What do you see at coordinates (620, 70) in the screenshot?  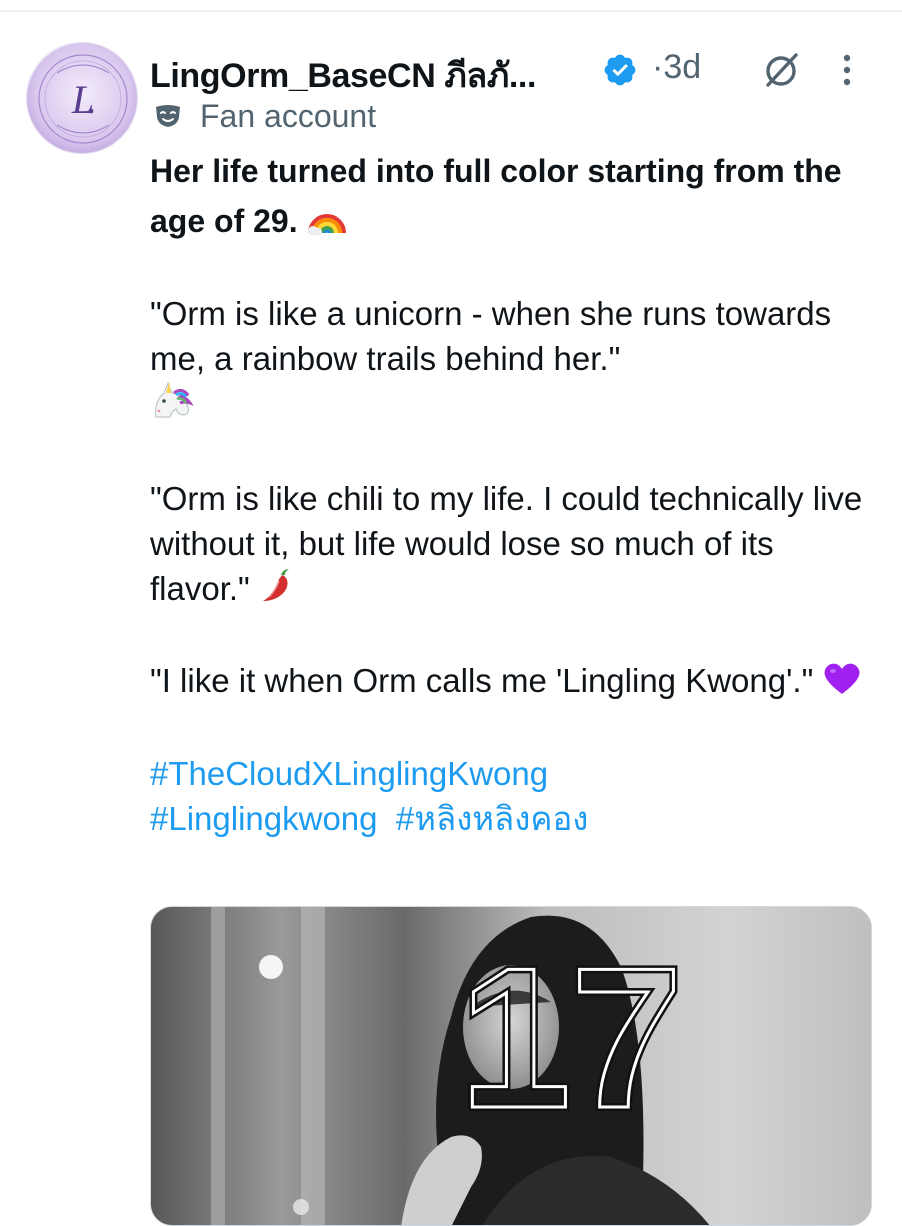 I see `verified-badge-icon` at bounding box center [620, 70].